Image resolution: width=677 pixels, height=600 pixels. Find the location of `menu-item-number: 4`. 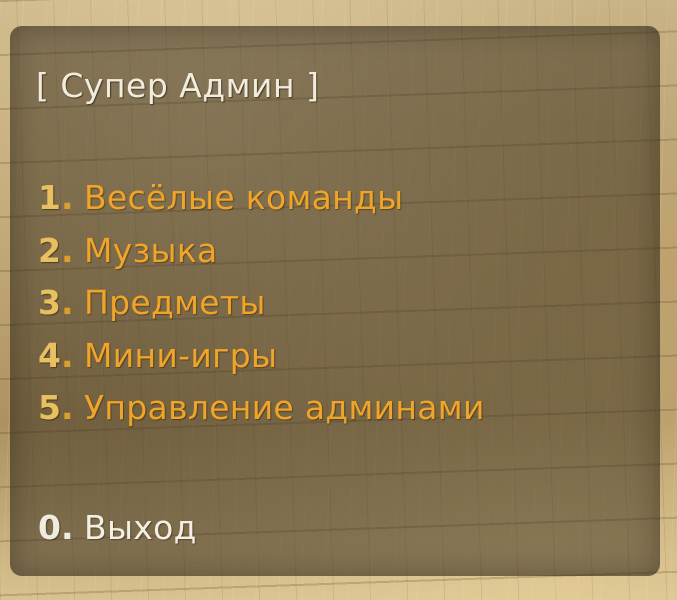

menu-item-number: 4 is located at coordinates (49, 355).